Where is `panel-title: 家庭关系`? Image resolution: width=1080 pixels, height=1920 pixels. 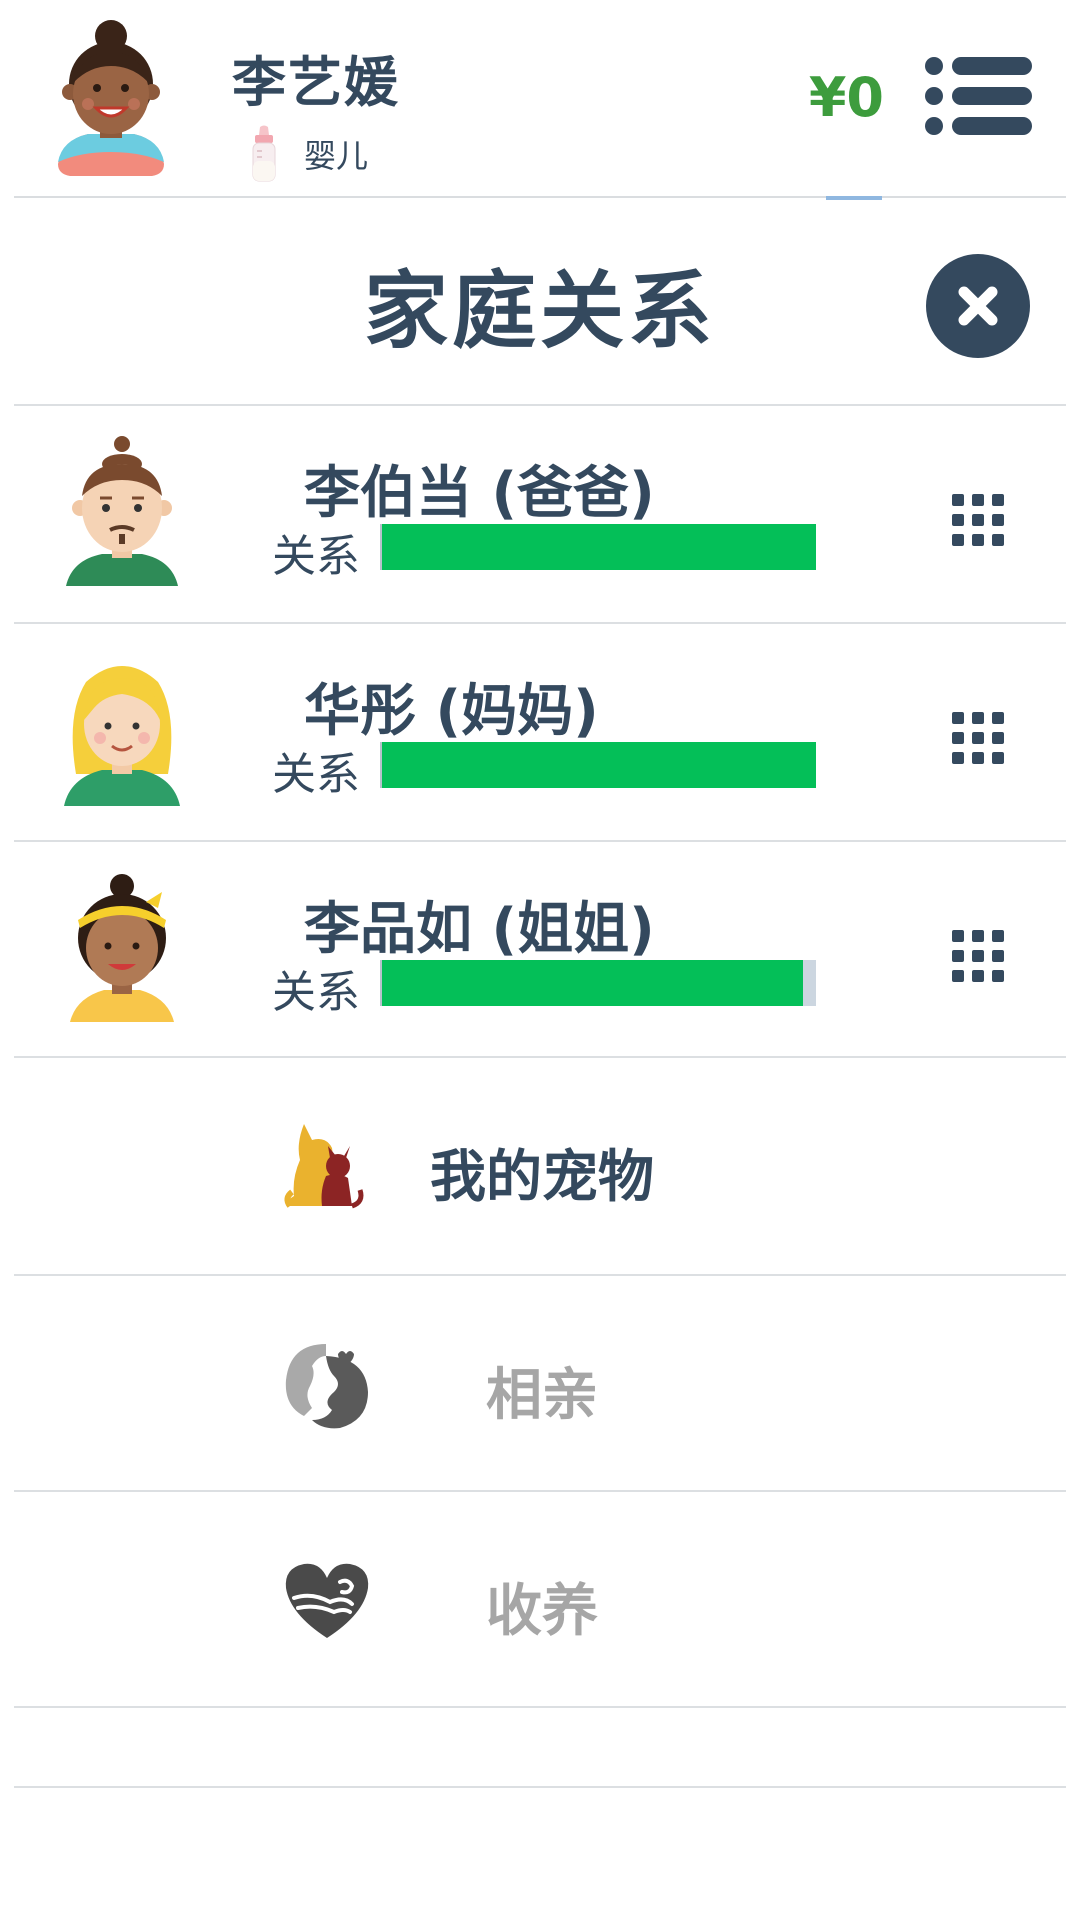 panel-title: 家庭关系 is located at coordinates (539, 311).